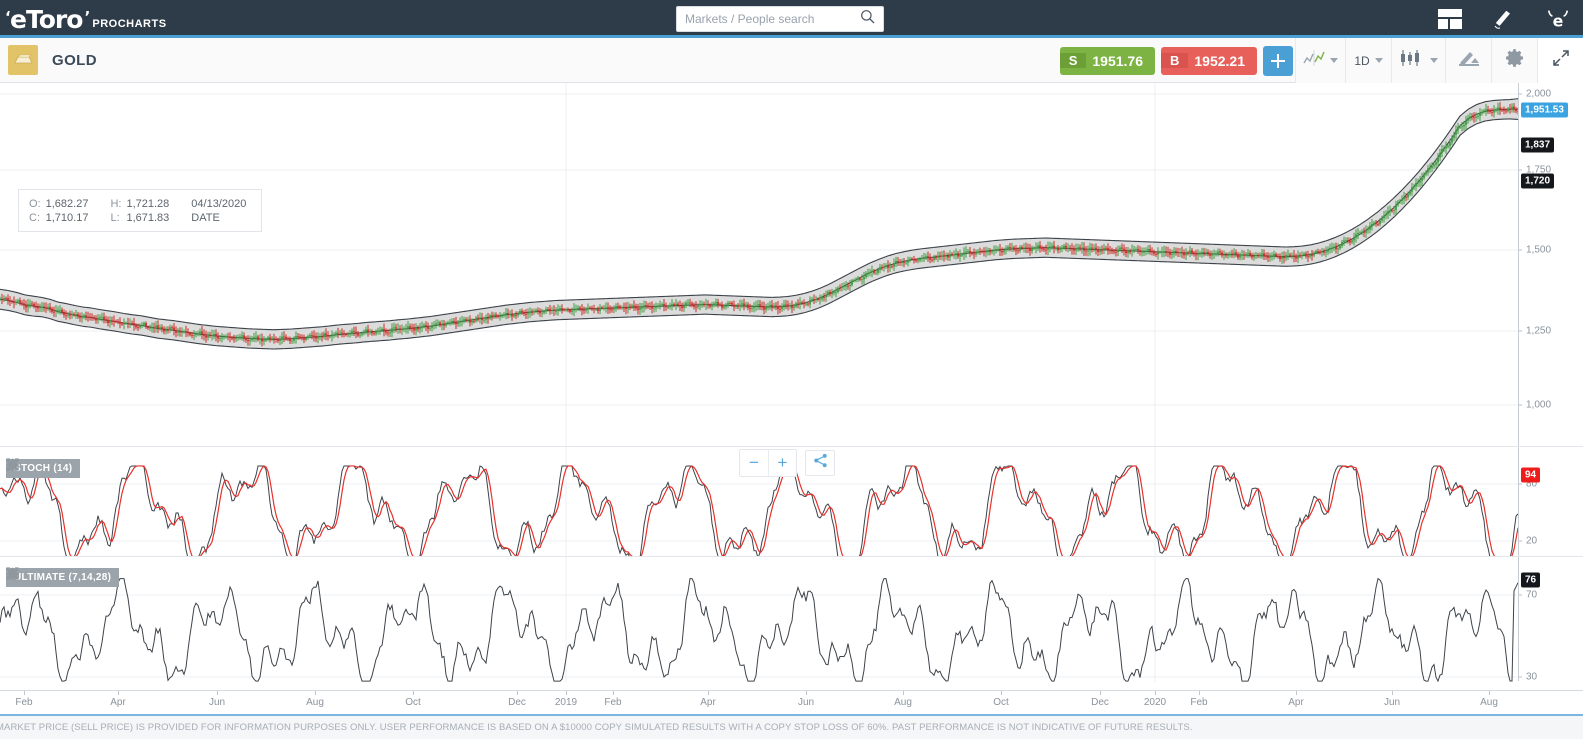  Describe the element at coordinates (1560, 60) in the screenshot. I see `fullscreen-button` at that location.